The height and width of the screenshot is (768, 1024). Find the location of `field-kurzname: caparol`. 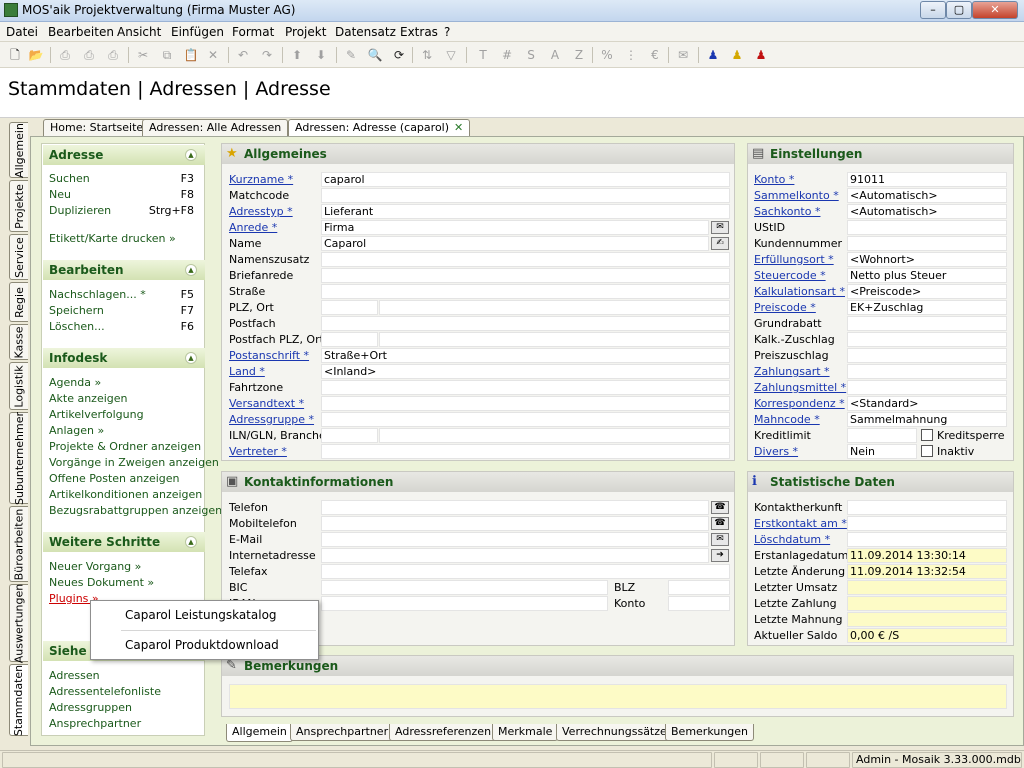

field-kurzname: caparol is located at coordinates (525, 179).